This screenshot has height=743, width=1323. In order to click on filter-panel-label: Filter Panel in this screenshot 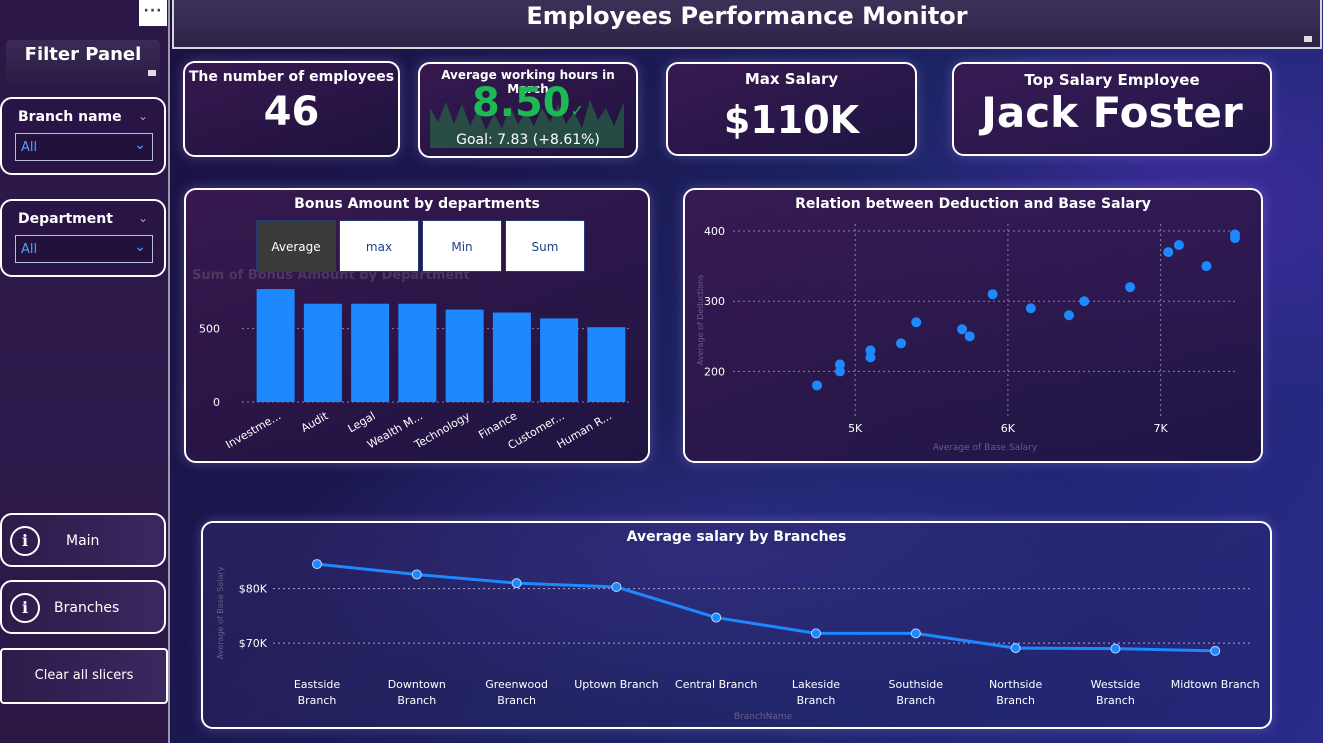, I will do `click(83, 54)`.